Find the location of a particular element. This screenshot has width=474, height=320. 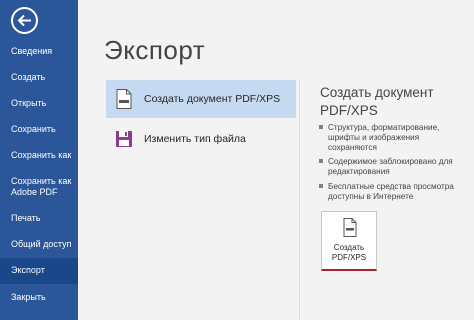

pdf-document-icon is located at coordinates (124, 99).